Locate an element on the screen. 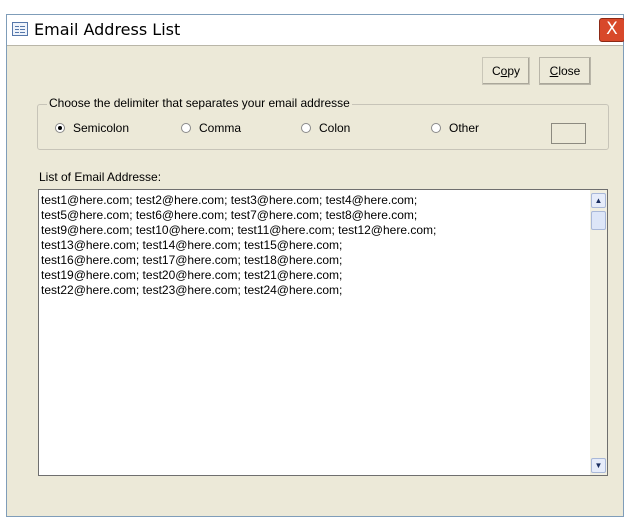 The image size is (624, 517). chevron-up-icon: ▲ is located at coordinates (598, 200).